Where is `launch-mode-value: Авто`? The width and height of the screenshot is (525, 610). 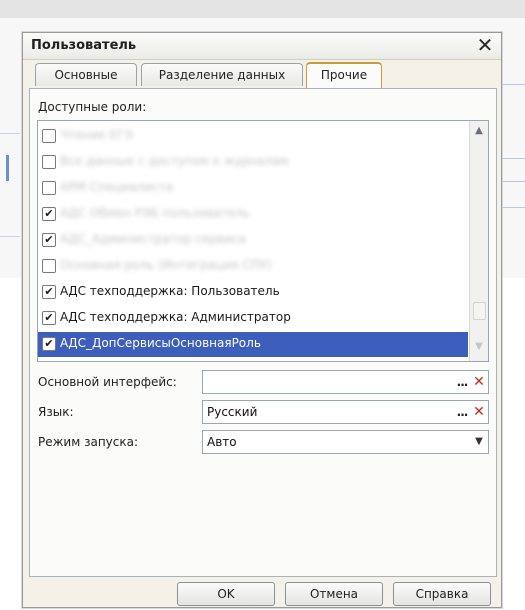
launch-mode-value: Авто is located at coordinates (222, 442).